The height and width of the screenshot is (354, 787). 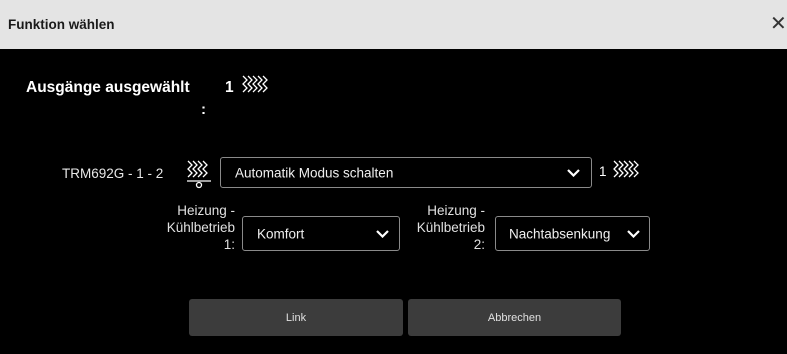 I want to click on heating-cooling-2-value: Nachtabsenkung, so click(x=560, y=233).